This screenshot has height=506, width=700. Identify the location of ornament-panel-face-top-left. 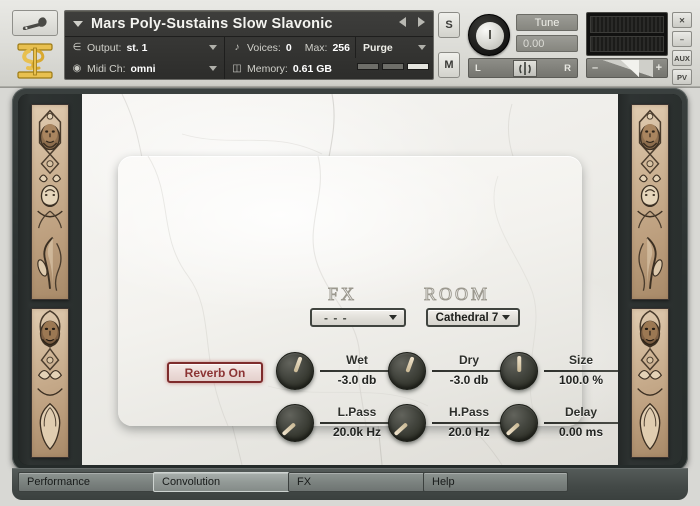
(50, 202).